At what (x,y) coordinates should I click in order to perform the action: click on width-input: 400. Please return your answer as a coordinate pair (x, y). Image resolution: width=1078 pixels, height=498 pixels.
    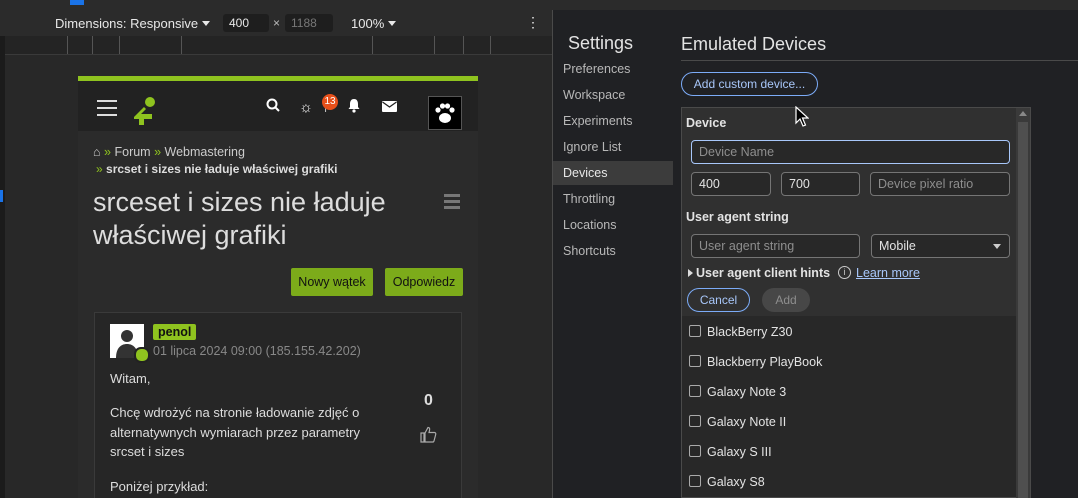
    Looking at the image, I should click on (246, 23).